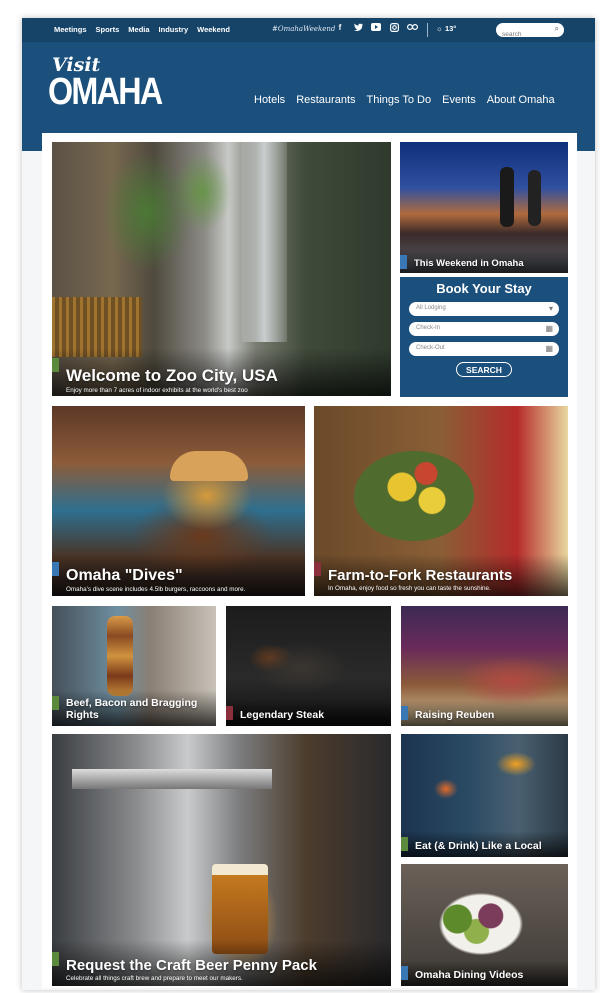 This screenshot has width=600, height=993. What do you see at coordinates (412, 28) in the screenshot?
I see `tripadvisor-icon` at bounding box center [412, 28].